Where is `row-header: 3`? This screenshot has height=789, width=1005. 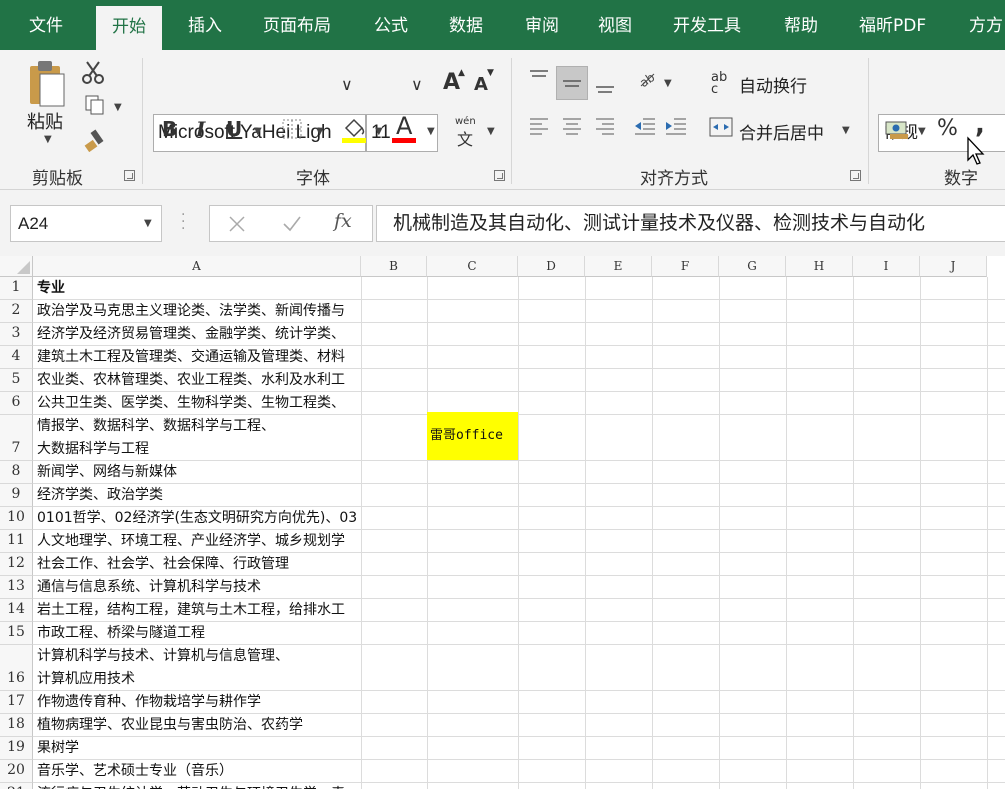
row-header: 3 is located at coordinates (16, 334).